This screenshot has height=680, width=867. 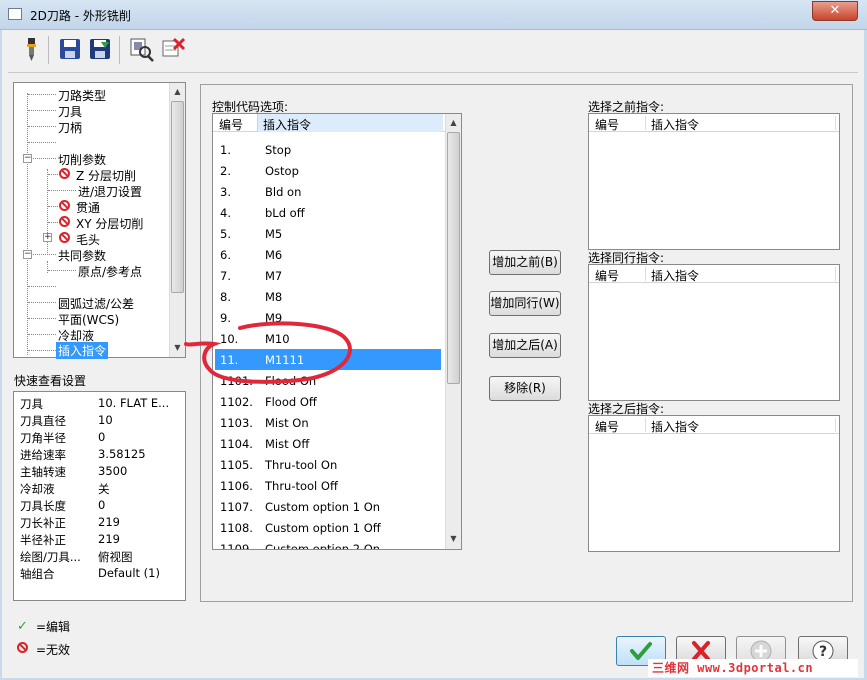 What do you see at coordinates (287, 444) in the screenshot?
I see `list-item-command: Mist Off` at bounding box center [287, 444].